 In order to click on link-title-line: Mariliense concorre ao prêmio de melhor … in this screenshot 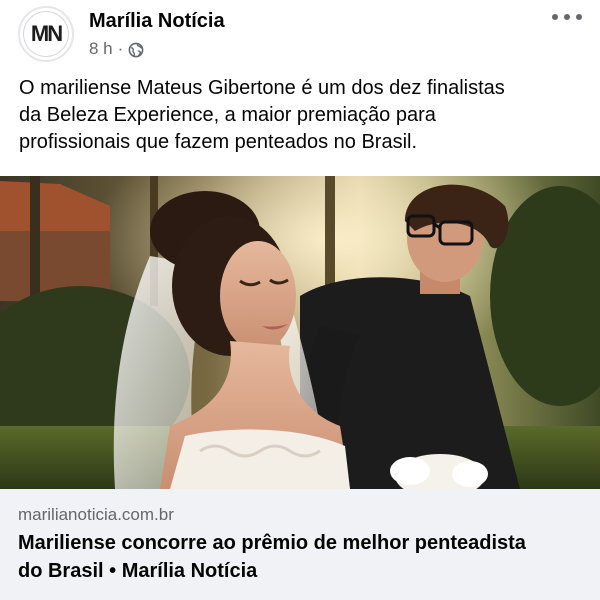, I will do `click(272, 543)`.